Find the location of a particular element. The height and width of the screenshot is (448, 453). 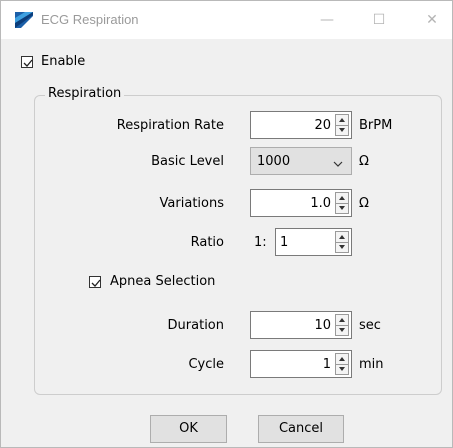

cycle-spinner is located at coordinates (342, 364).